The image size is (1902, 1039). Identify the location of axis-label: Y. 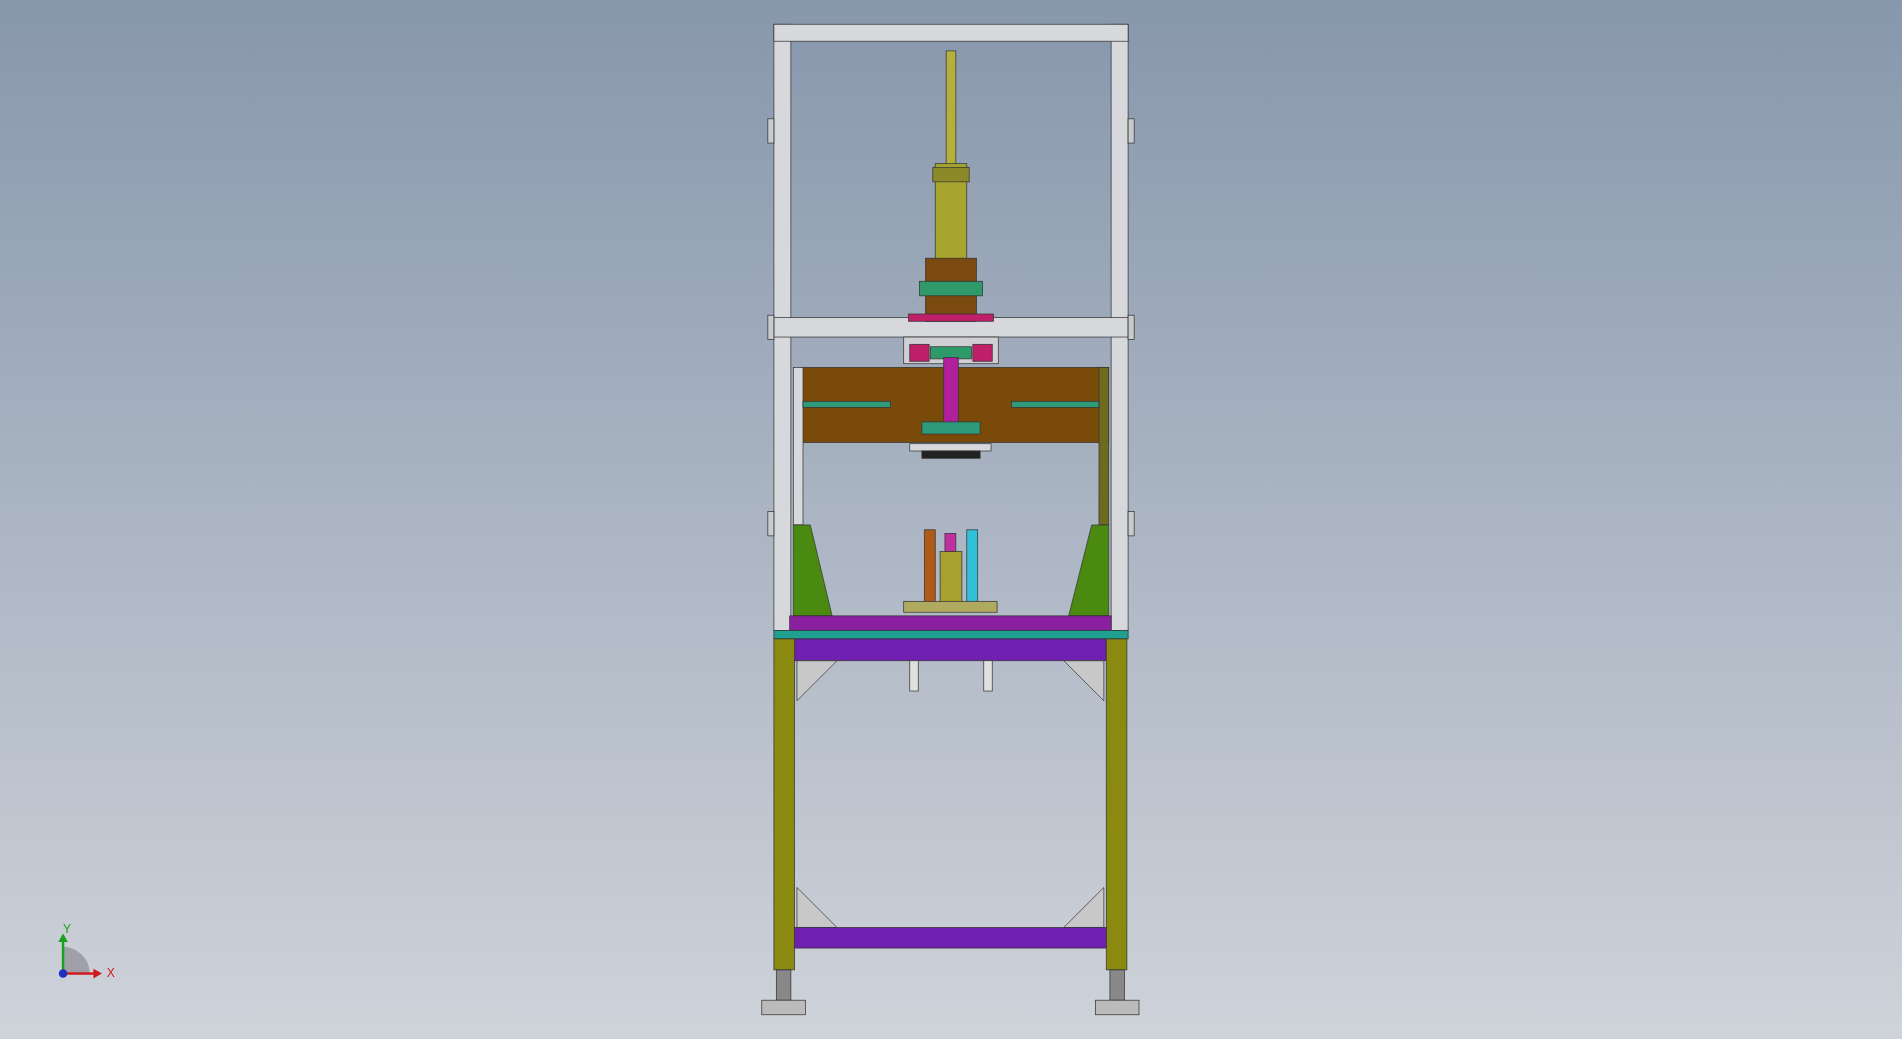
(67, 929).